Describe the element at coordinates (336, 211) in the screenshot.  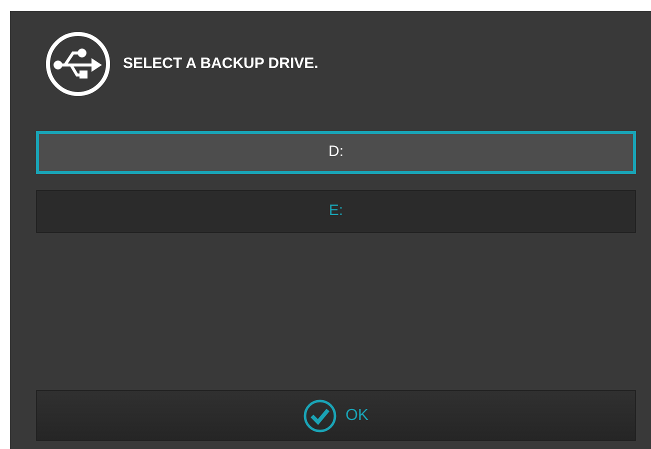
I see `drive-option: E:` at that location.